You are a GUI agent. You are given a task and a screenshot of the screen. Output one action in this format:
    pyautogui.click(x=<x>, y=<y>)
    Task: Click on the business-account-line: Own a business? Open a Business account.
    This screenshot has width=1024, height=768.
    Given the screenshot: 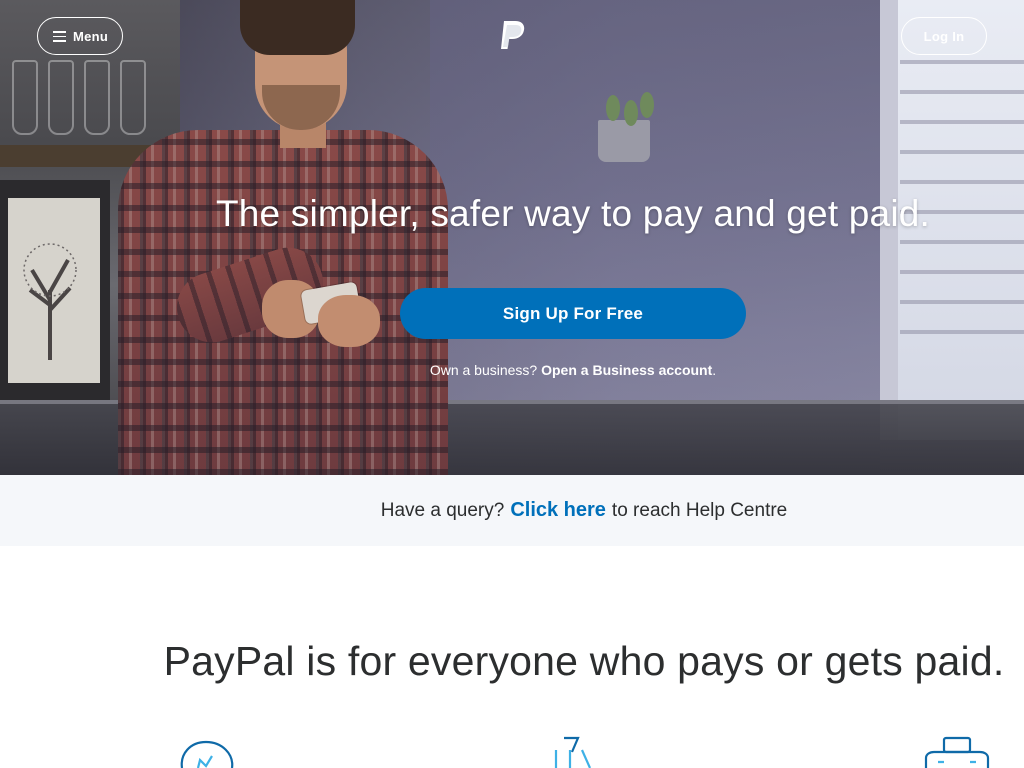 What is the action you would take?
    pyautogui.click(x=512, y=370)
    